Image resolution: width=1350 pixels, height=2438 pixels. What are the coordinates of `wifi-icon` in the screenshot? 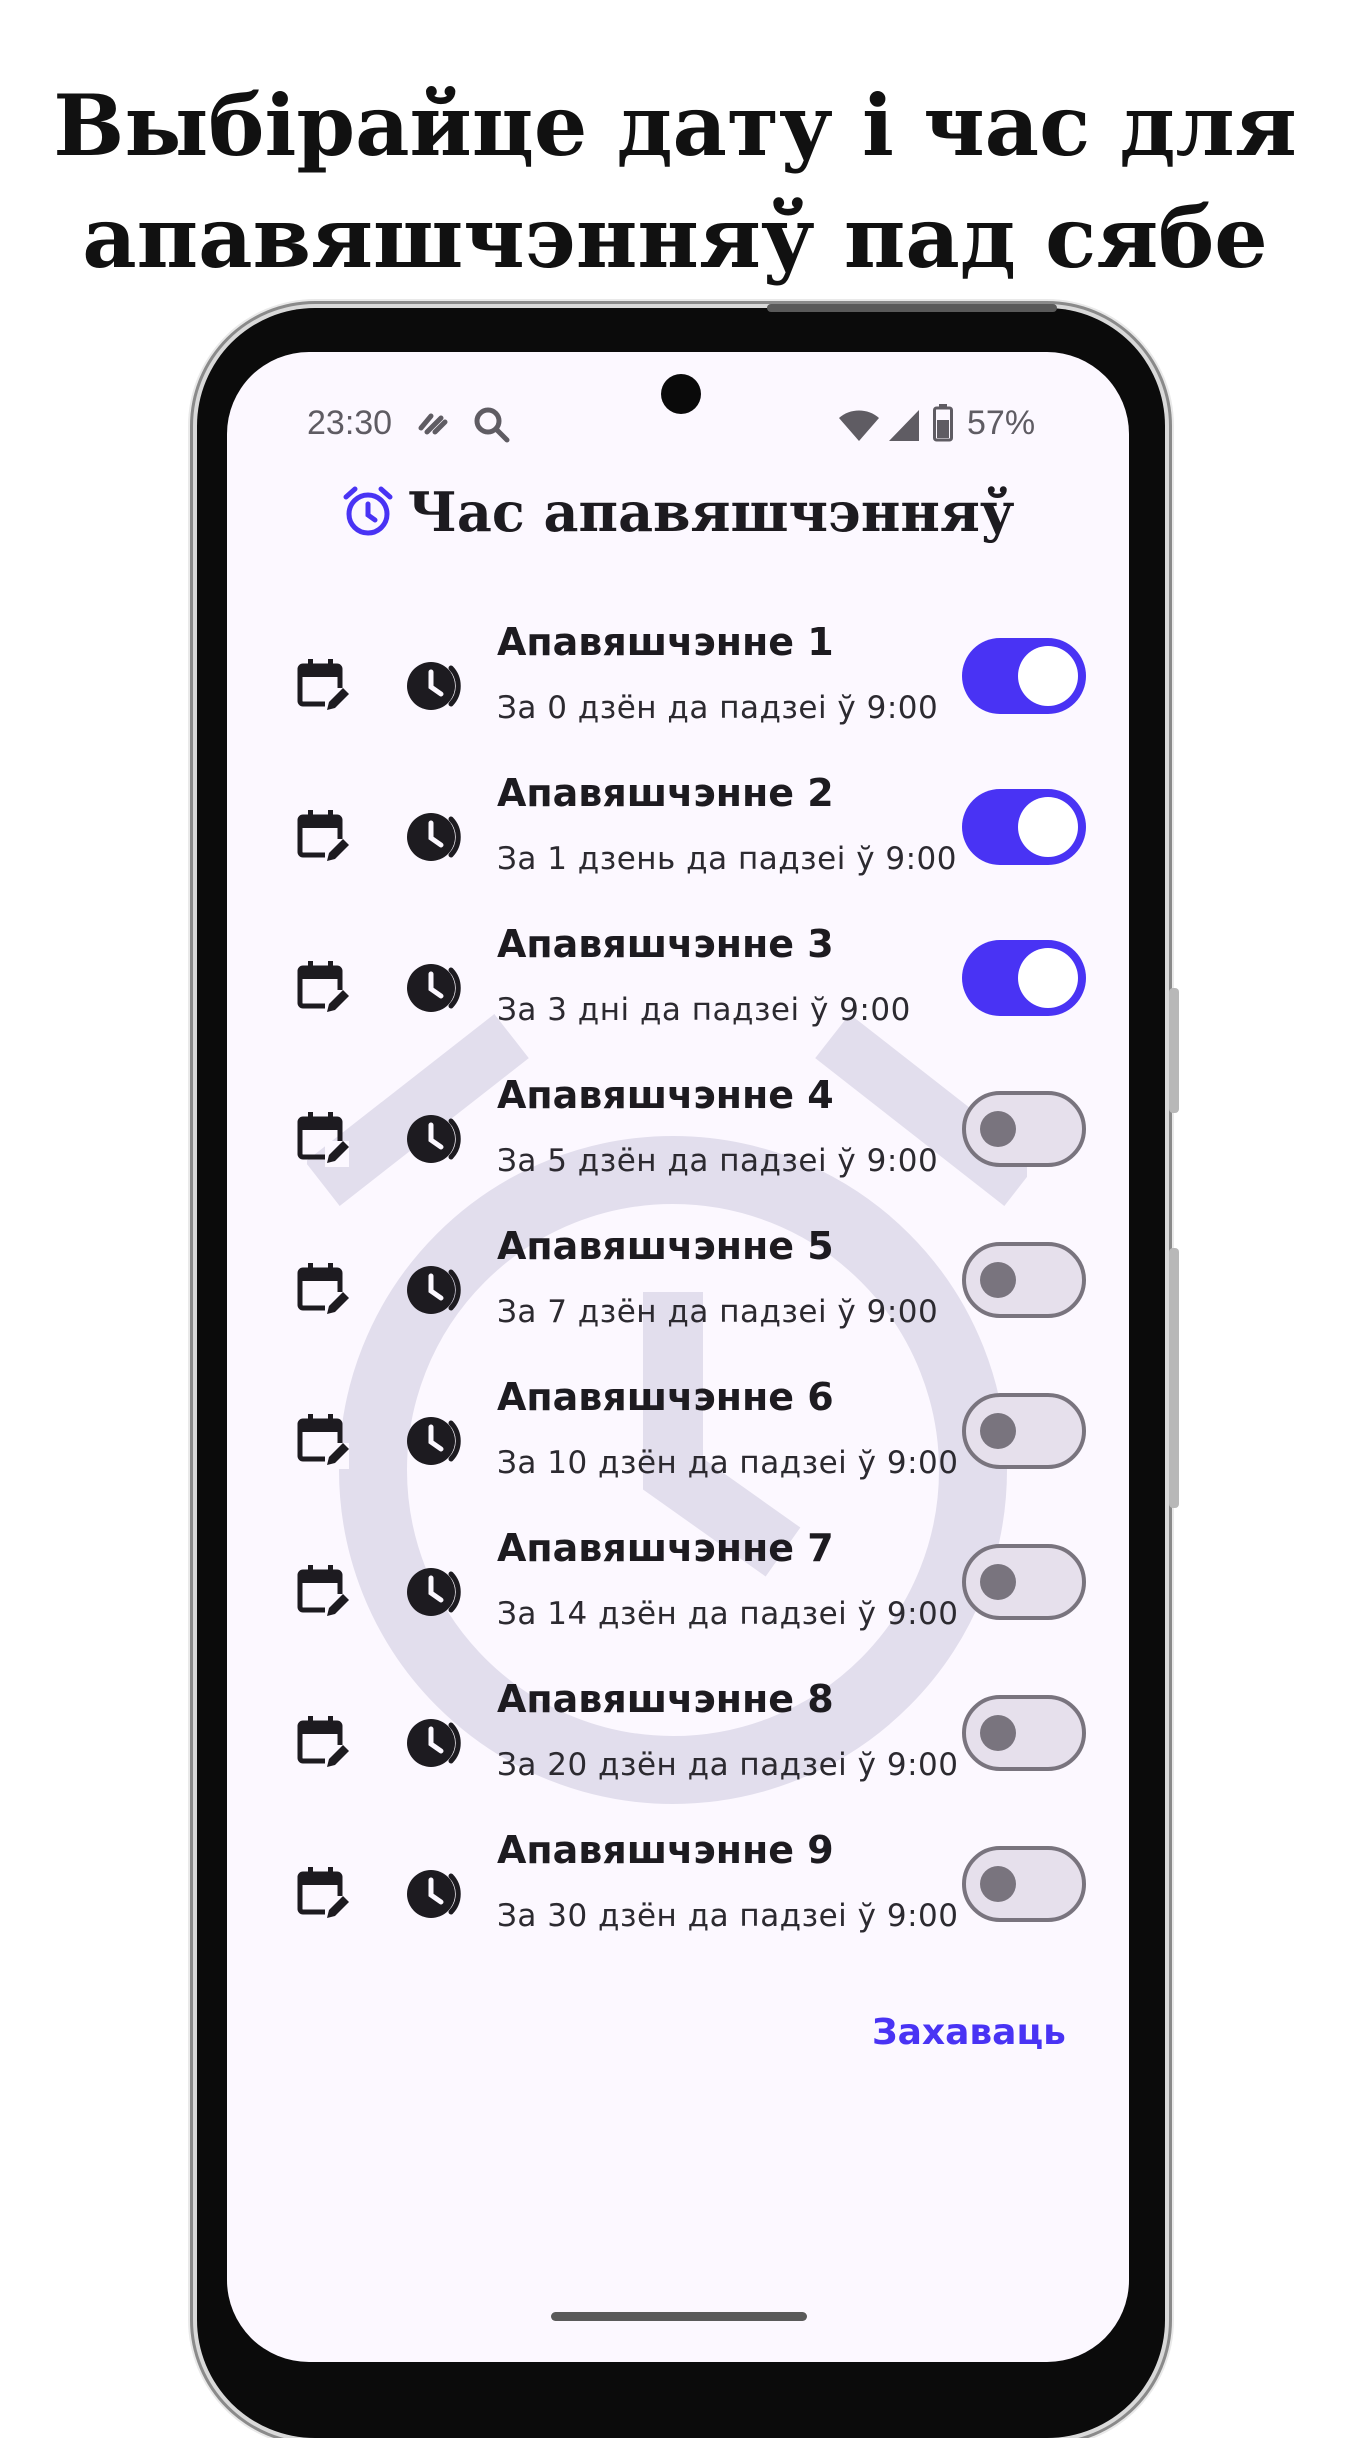 It's located at (859, 425).